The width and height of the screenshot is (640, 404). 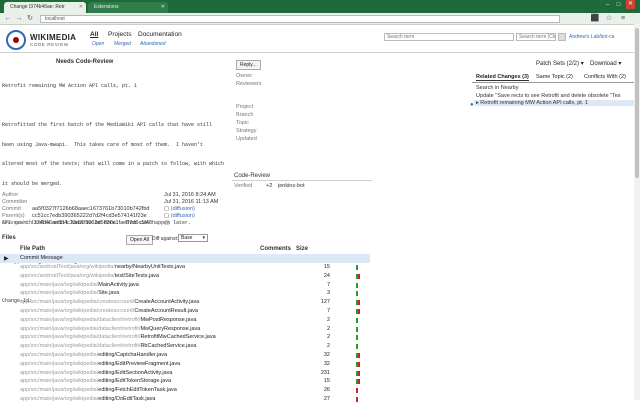 What do you see at coordinates (30, 19) in the screenshot?
I see `reload-icon: ↻` at bounding box center [30, 19].